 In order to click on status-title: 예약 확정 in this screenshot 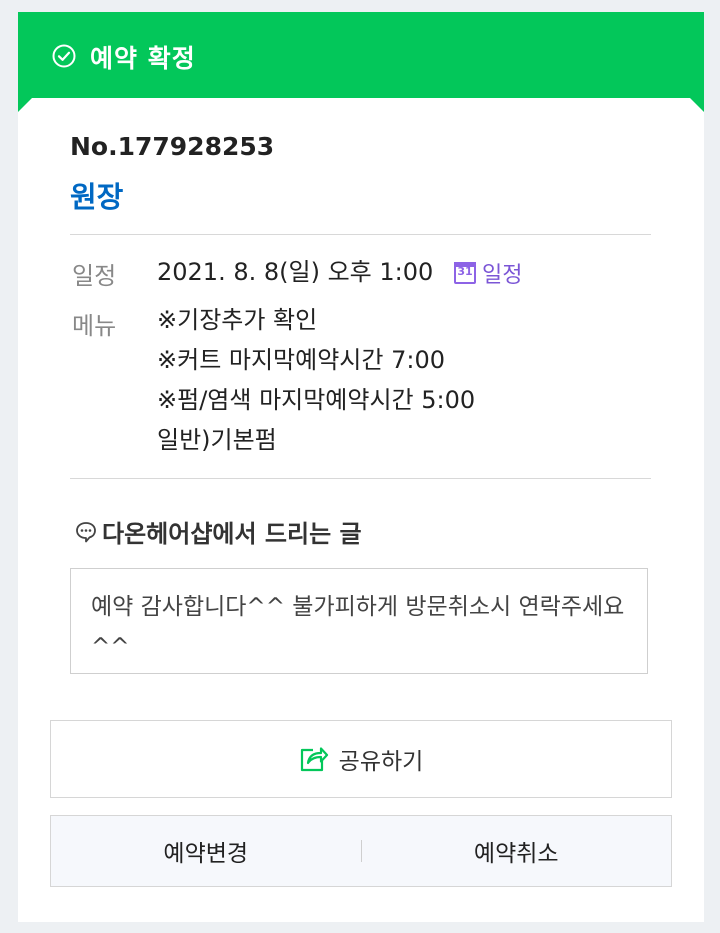, I will do `click(143, 58)`.